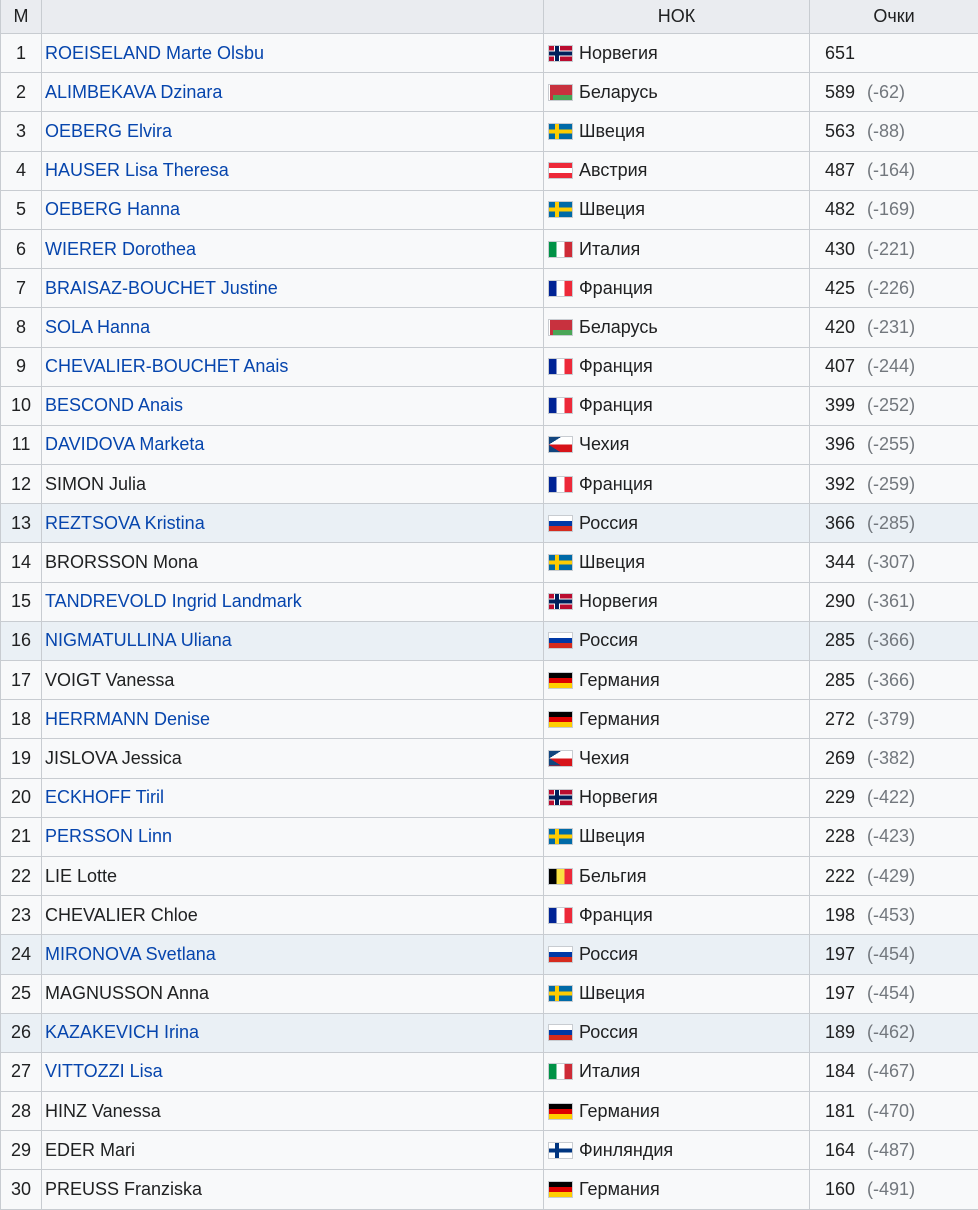 The height and width of the screenshot is (1210, 978). Describe the element at coordinates (293, 993) in the screenshot. I see `athlete-cell: MAGNUSSON Anna` at that location.